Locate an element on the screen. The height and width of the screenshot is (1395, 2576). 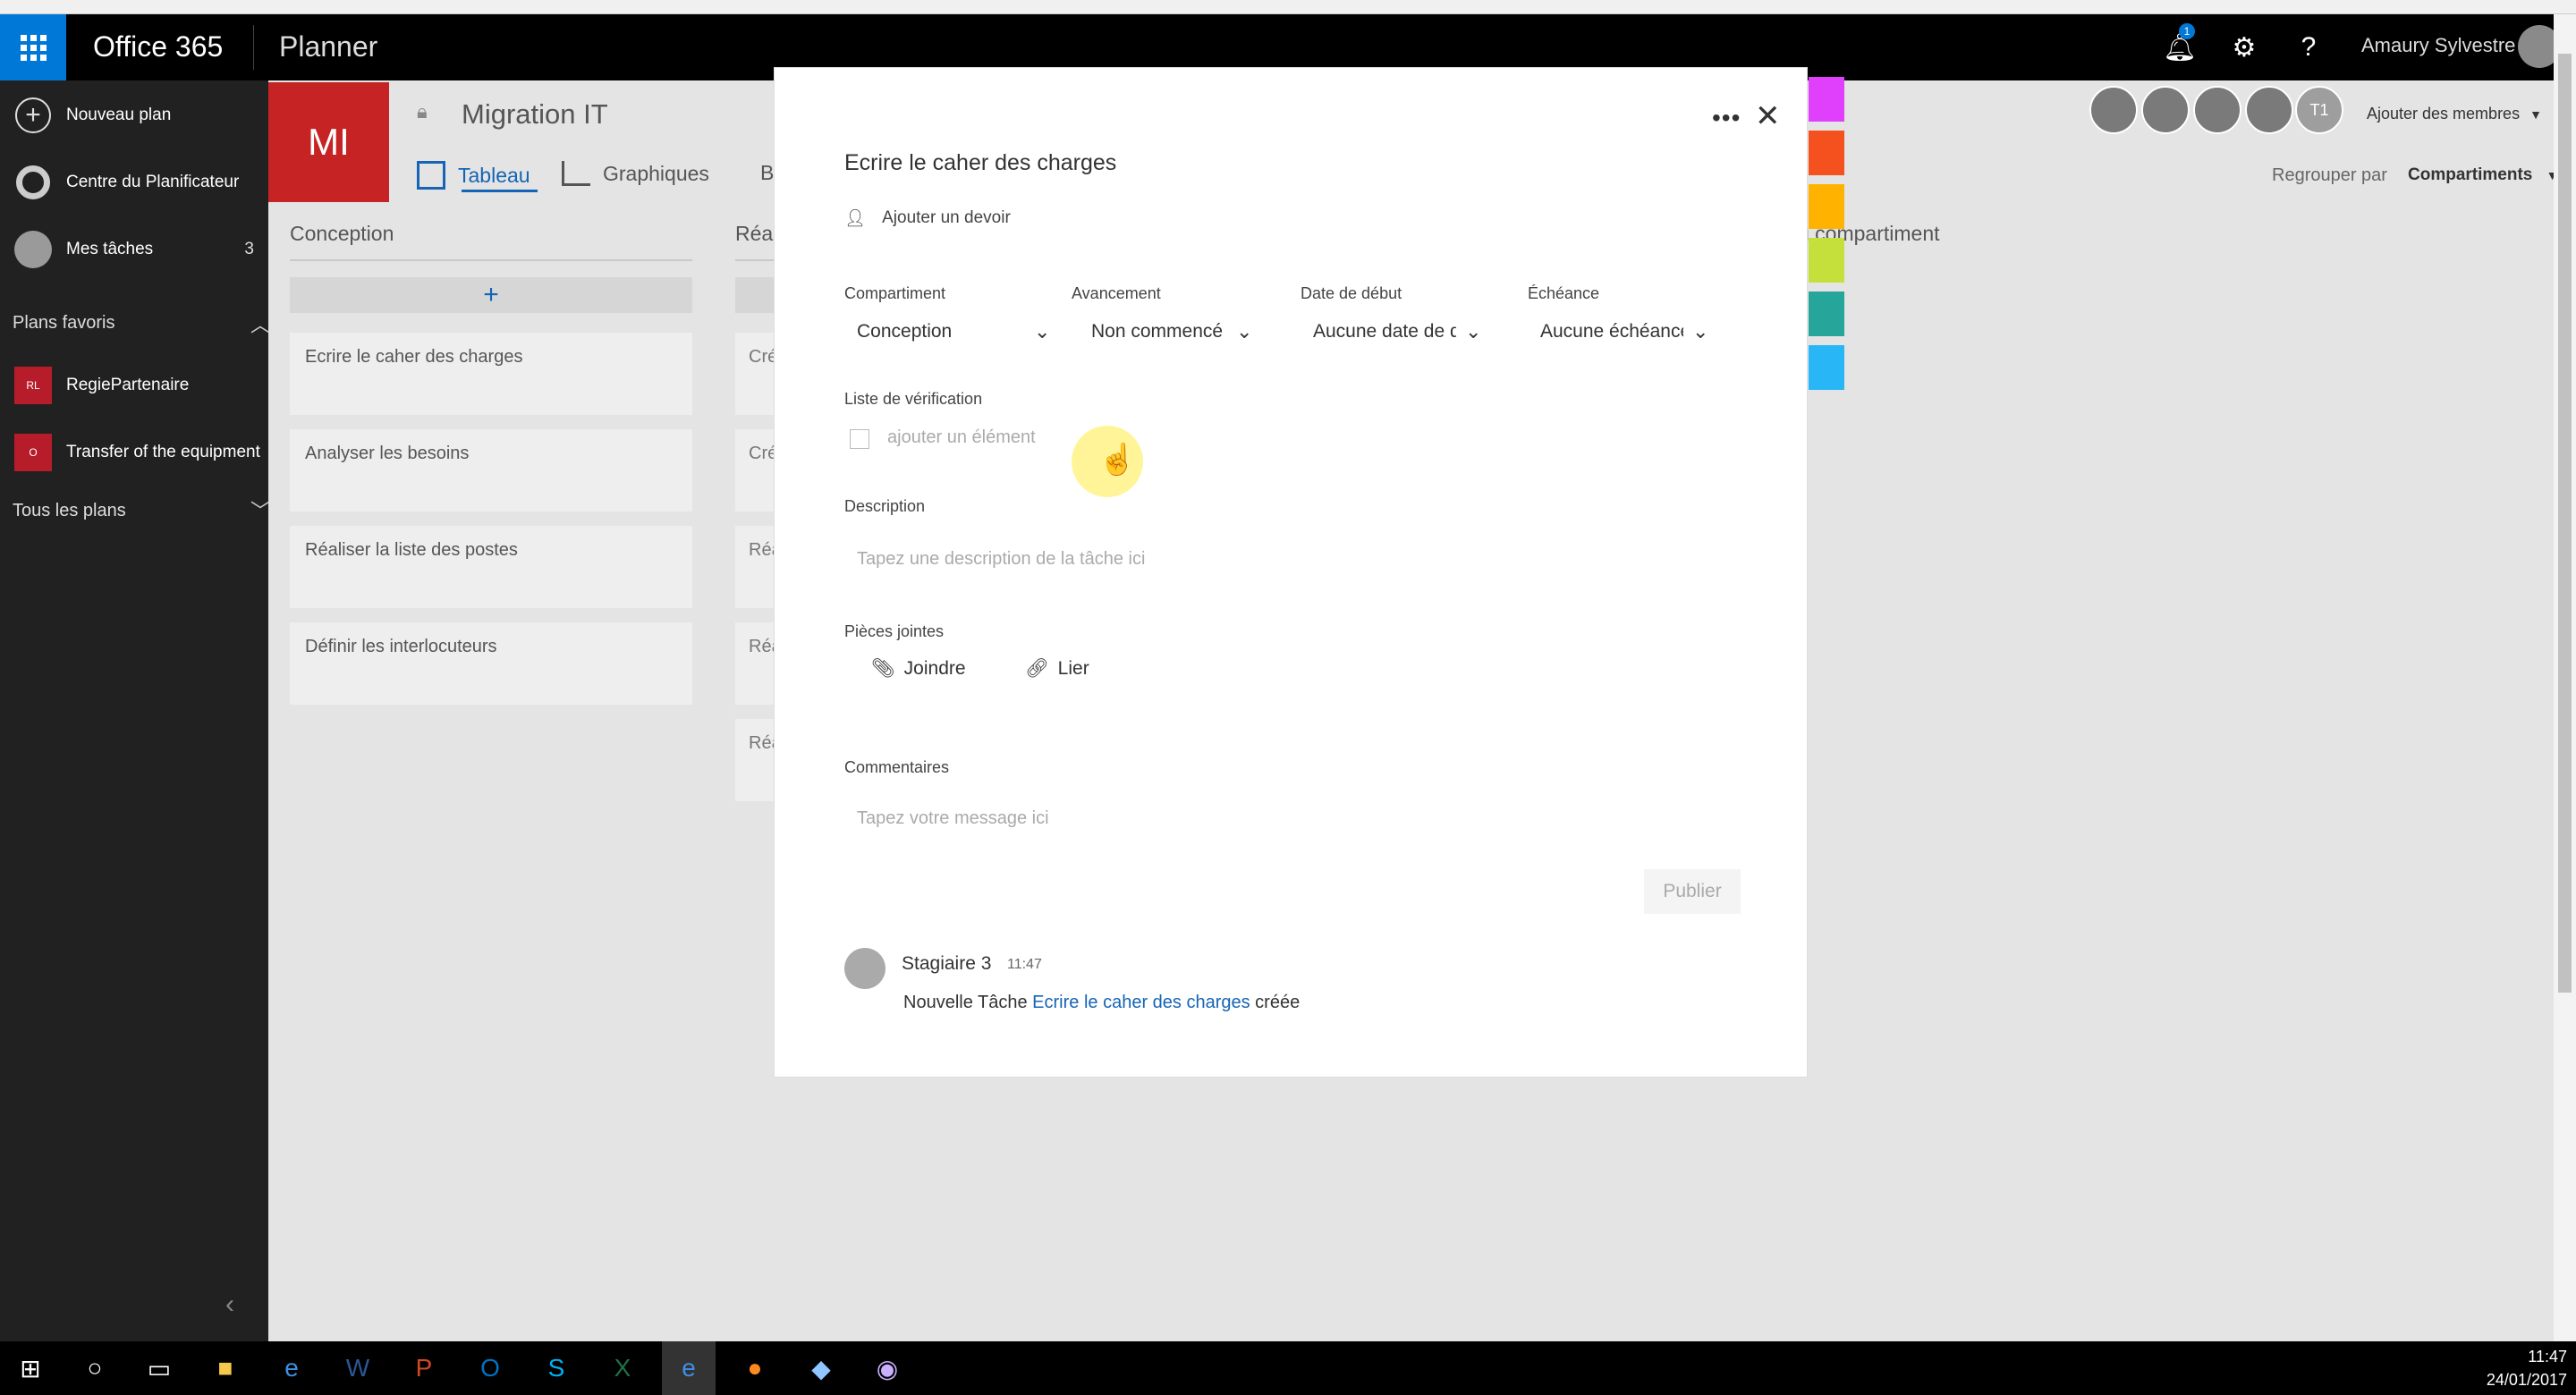
app-title: Planner is located at coordinates (328, 46).